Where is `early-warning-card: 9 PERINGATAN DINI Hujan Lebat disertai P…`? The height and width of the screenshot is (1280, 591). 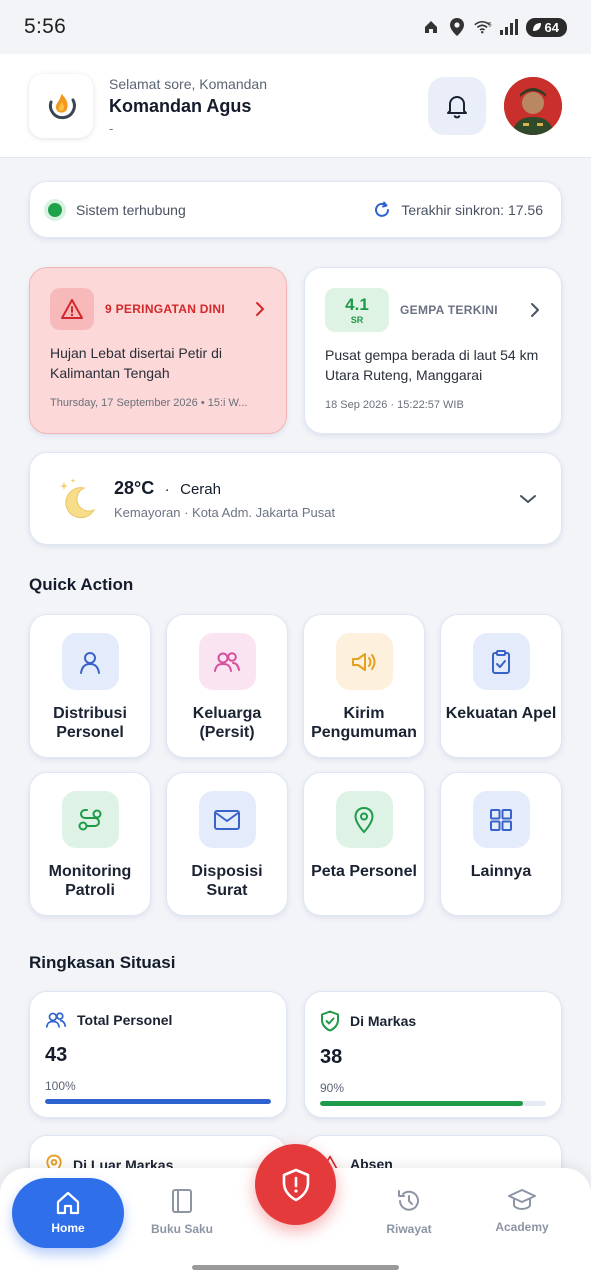
early-warning-card: 9 PERINGATAN DINI Hujan Lebat disertai P… is located at coordinates (158, 350).